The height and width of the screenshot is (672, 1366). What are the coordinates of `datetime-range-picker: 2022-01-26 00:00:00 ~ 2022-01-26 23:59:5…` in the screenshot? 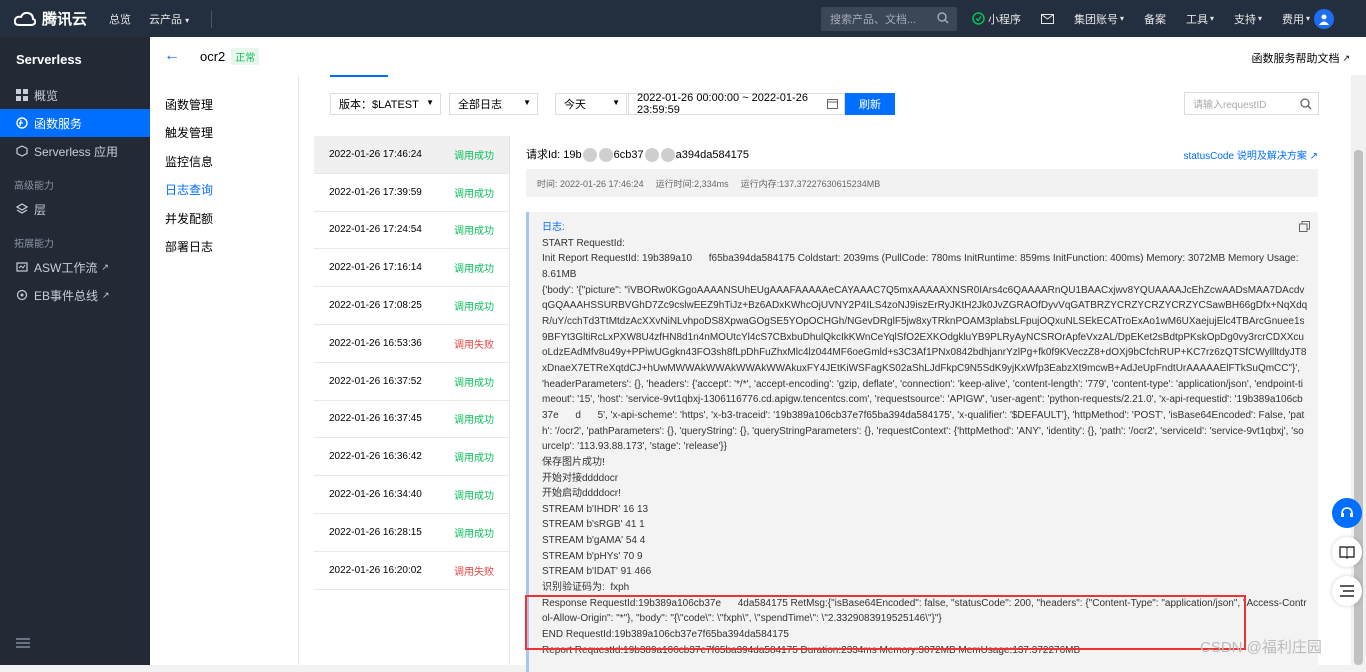 It's located at (736, 104).